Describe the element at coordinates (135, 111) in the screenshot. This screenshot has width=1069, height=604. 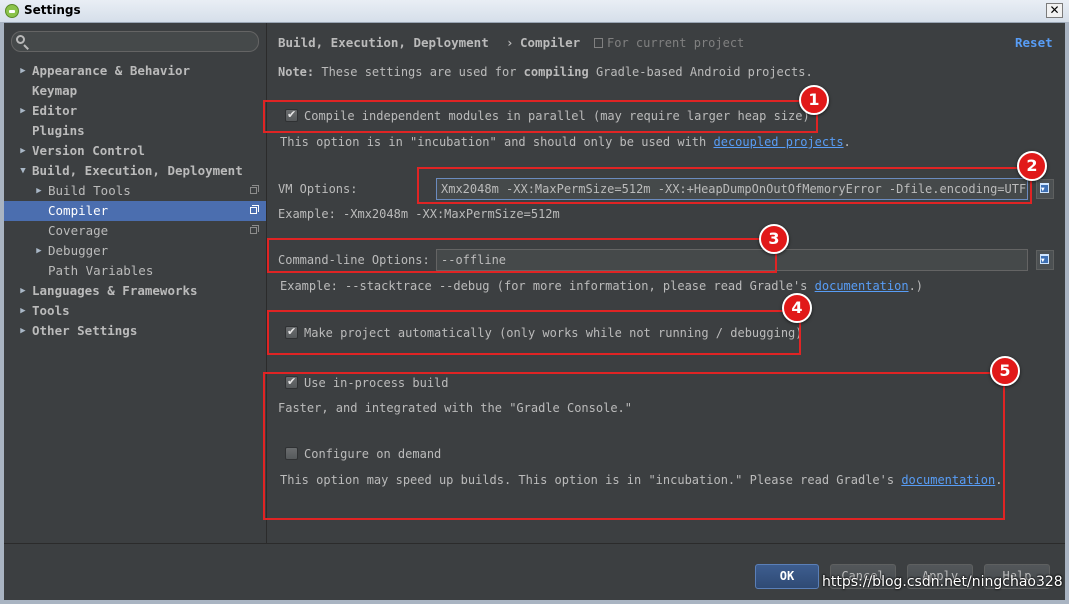
I see `sidebar-item-editor: ▶ Editor` at that location.